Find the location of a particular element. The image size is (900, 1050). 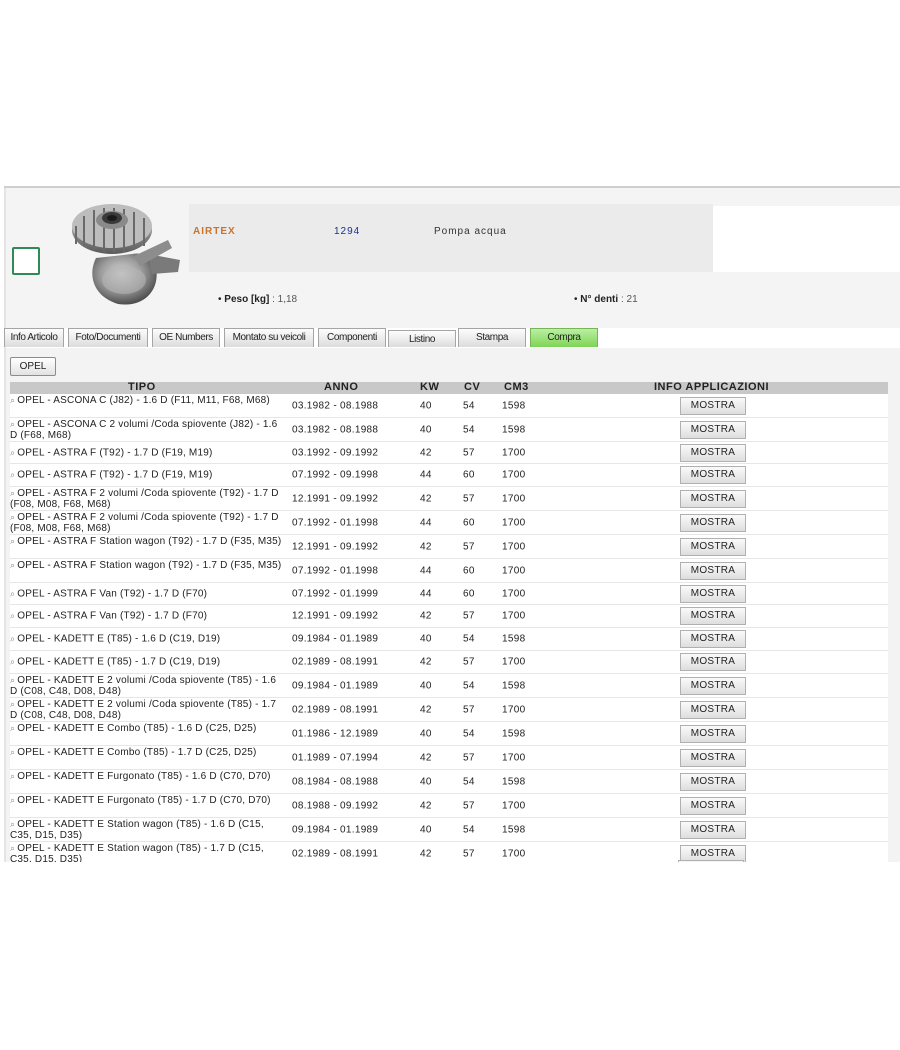

row-anno: 03.1992 - 09.1992 is located at coordinates (335, 452).